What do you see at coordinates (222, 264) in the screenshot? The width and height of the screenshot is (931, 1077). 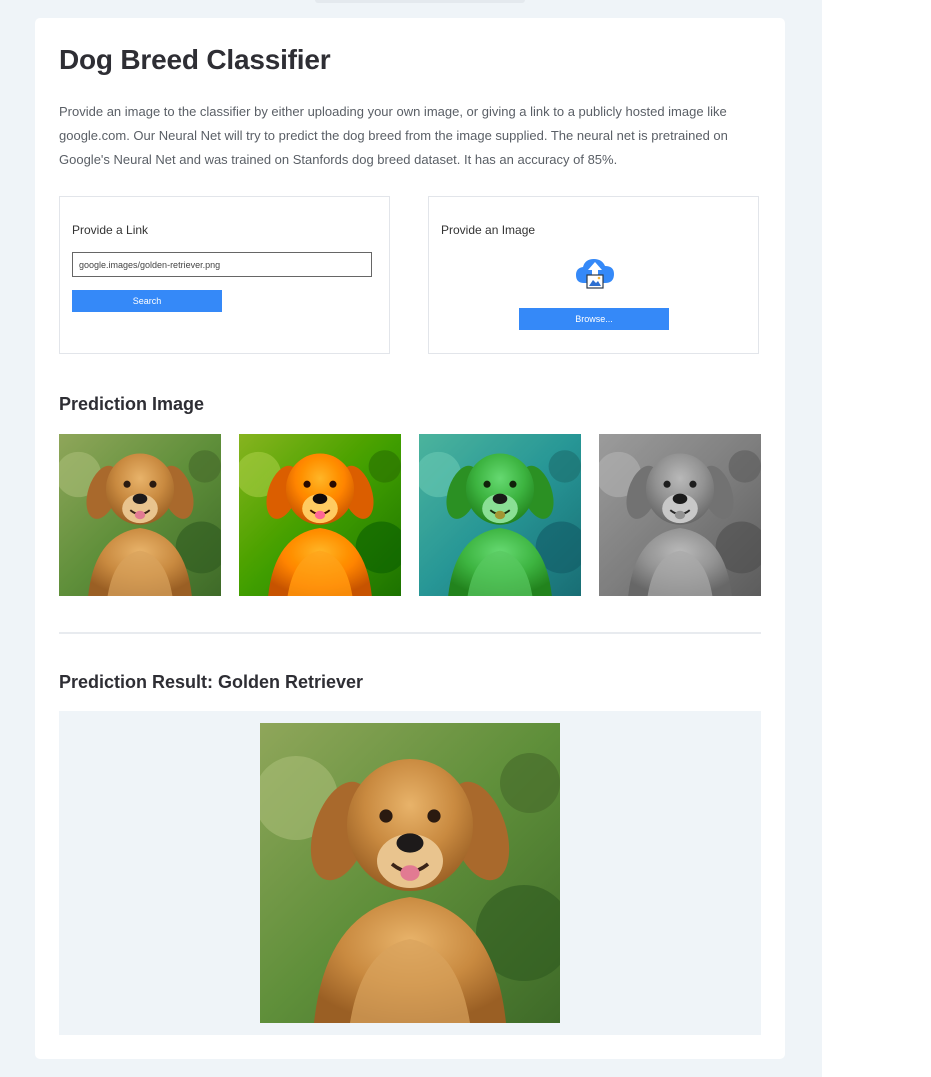 I see `link-input` at bounding box center [222, 264].